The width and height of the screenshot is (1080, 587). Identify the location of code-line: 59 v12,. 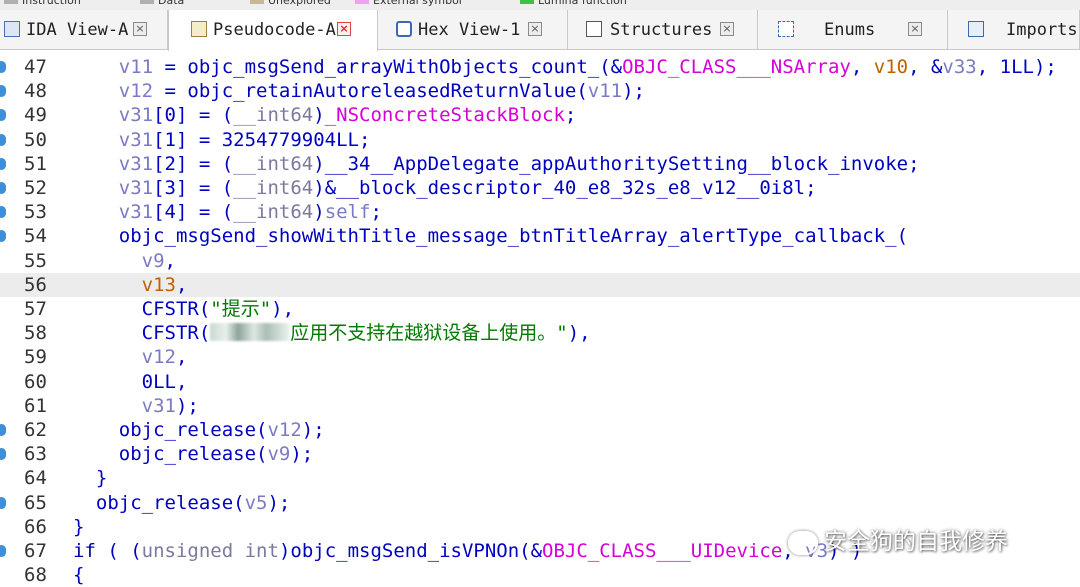
(540, 357).